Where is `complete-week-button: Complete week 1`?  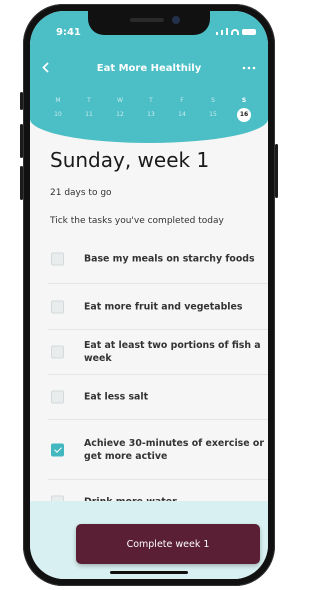
complete-week-button: Complete week 1 is located at coordinates (168, 544).